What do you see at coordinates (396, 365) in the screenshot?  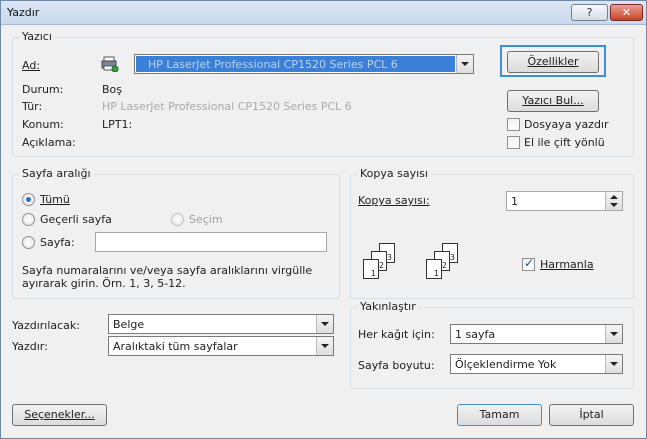 I see `scale-label: Sayfa boyutu:` at bounding box center [396, 365].